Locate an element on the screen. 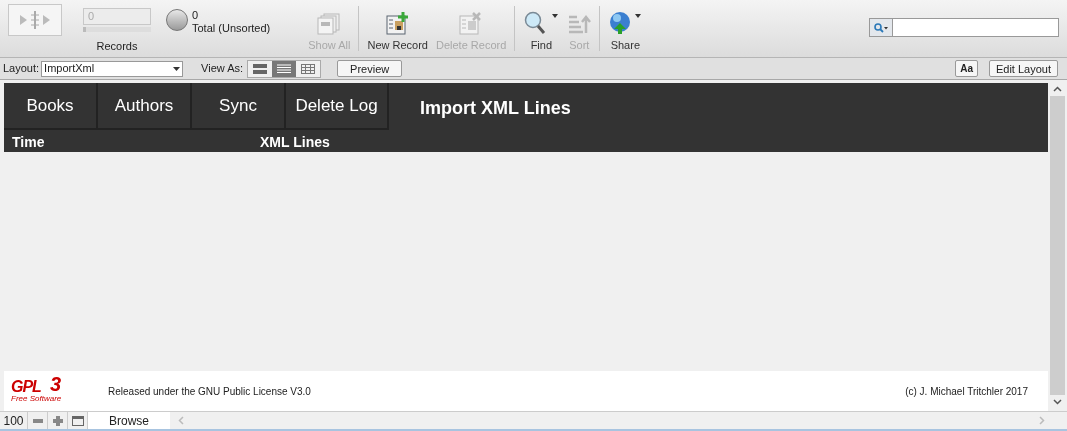 This screenshot has width=1067, height=431. zoom-level: 100 is located at coordinates (13, 421).